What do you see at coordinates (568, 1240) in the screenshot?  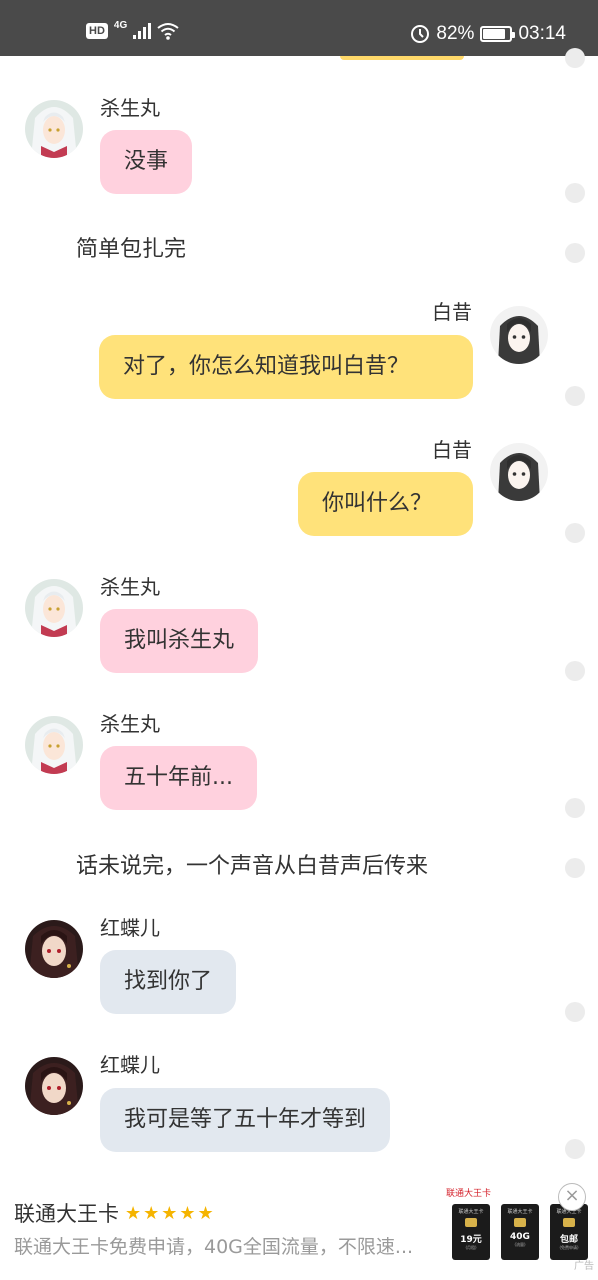 I see `card-value: 包邮` at bounding box center [568, 1240].